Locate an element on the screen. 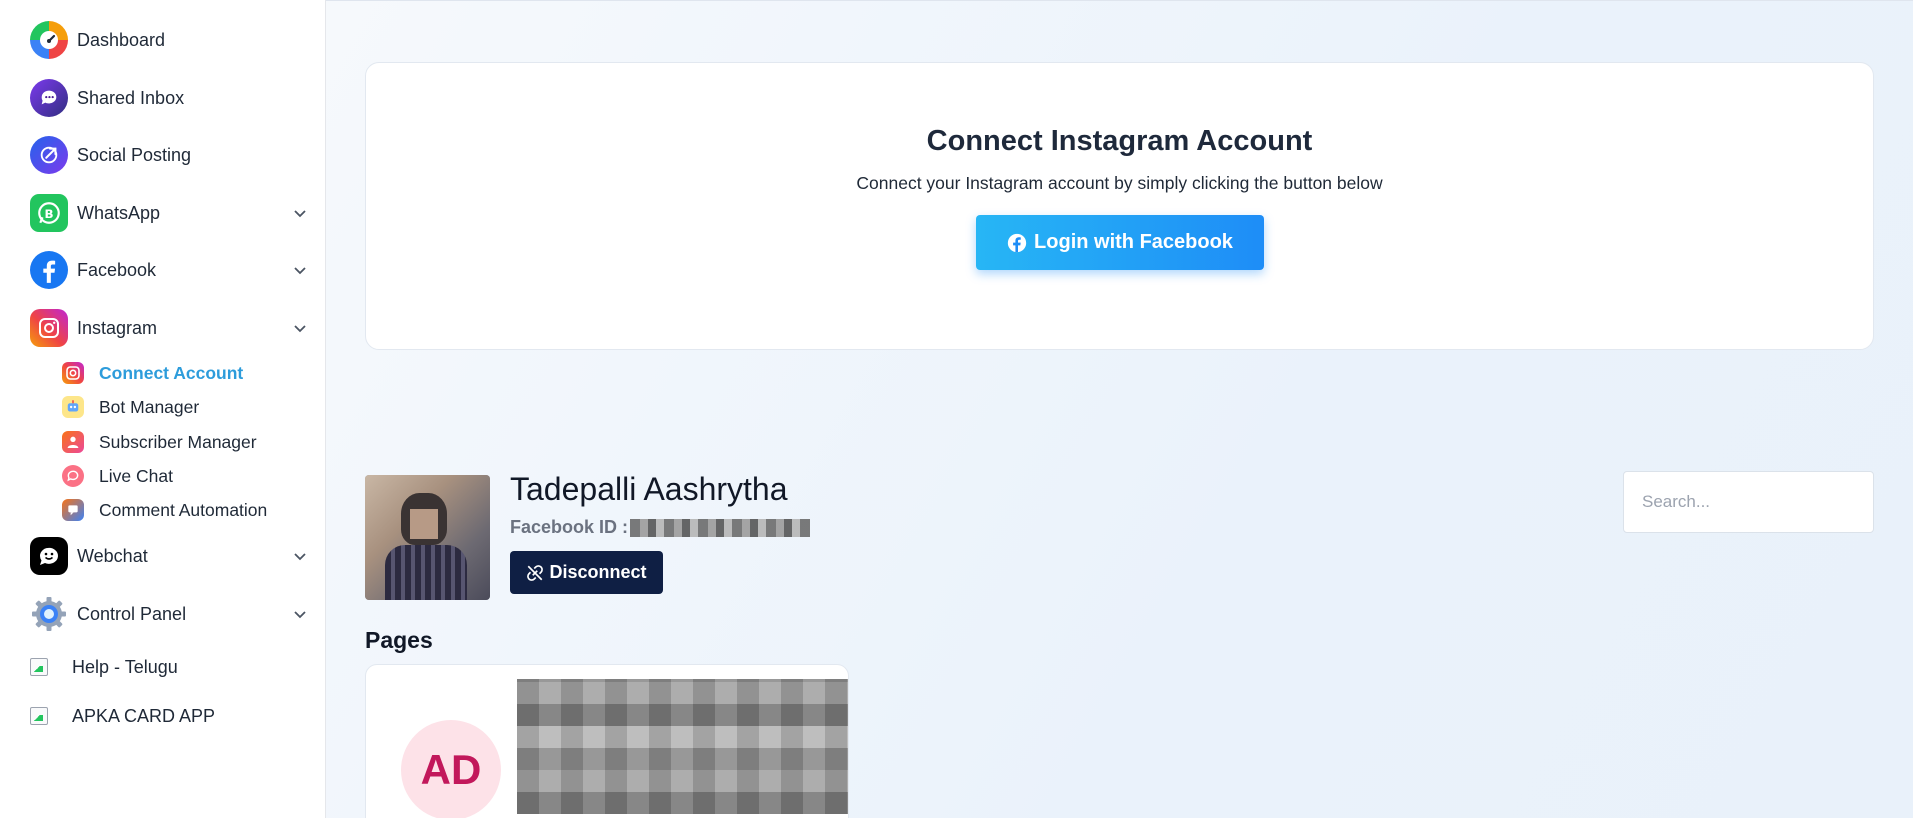  submenu-item-subscriber-manager: Subscriber Manager is located at coordinates (159, 442).